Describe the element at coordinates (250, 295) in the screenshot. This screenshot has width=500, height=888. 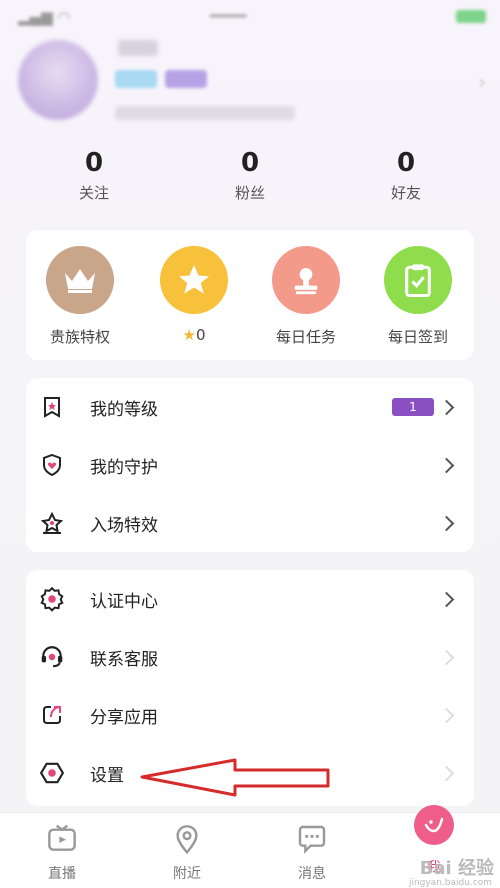
I see `quick-actions-card: 贵族特权 ★0 每日任务 每日签到` at that location.